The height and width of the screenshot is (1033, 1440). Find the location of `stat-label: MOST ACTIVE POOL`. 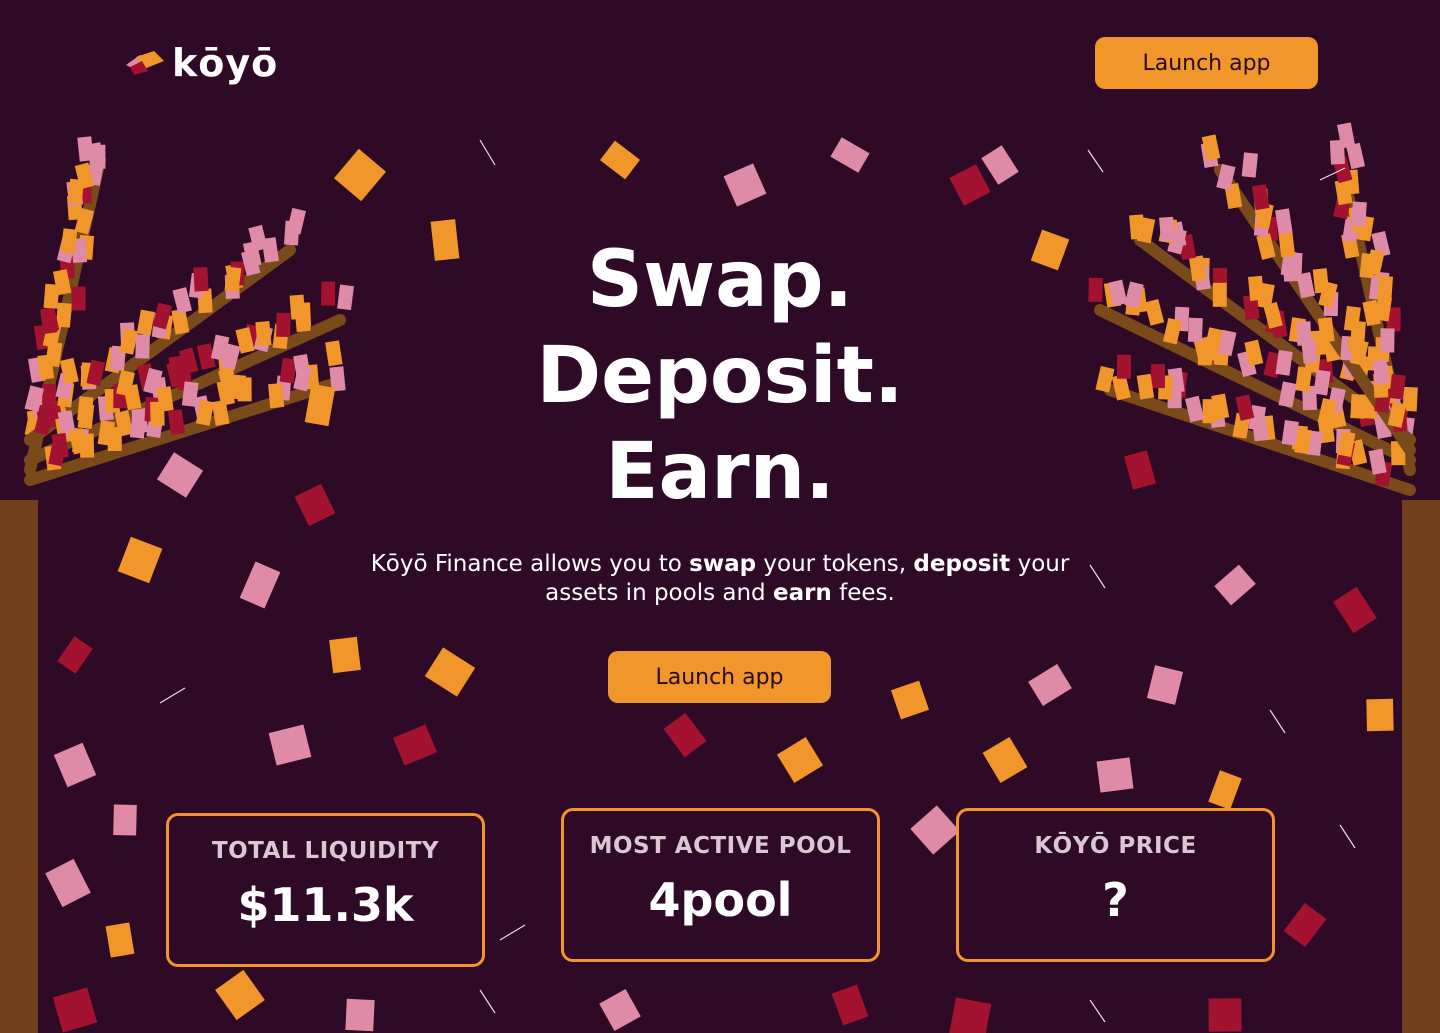

stat-label: MOST ACTIVE POOL is located at coordinates (720, 846).